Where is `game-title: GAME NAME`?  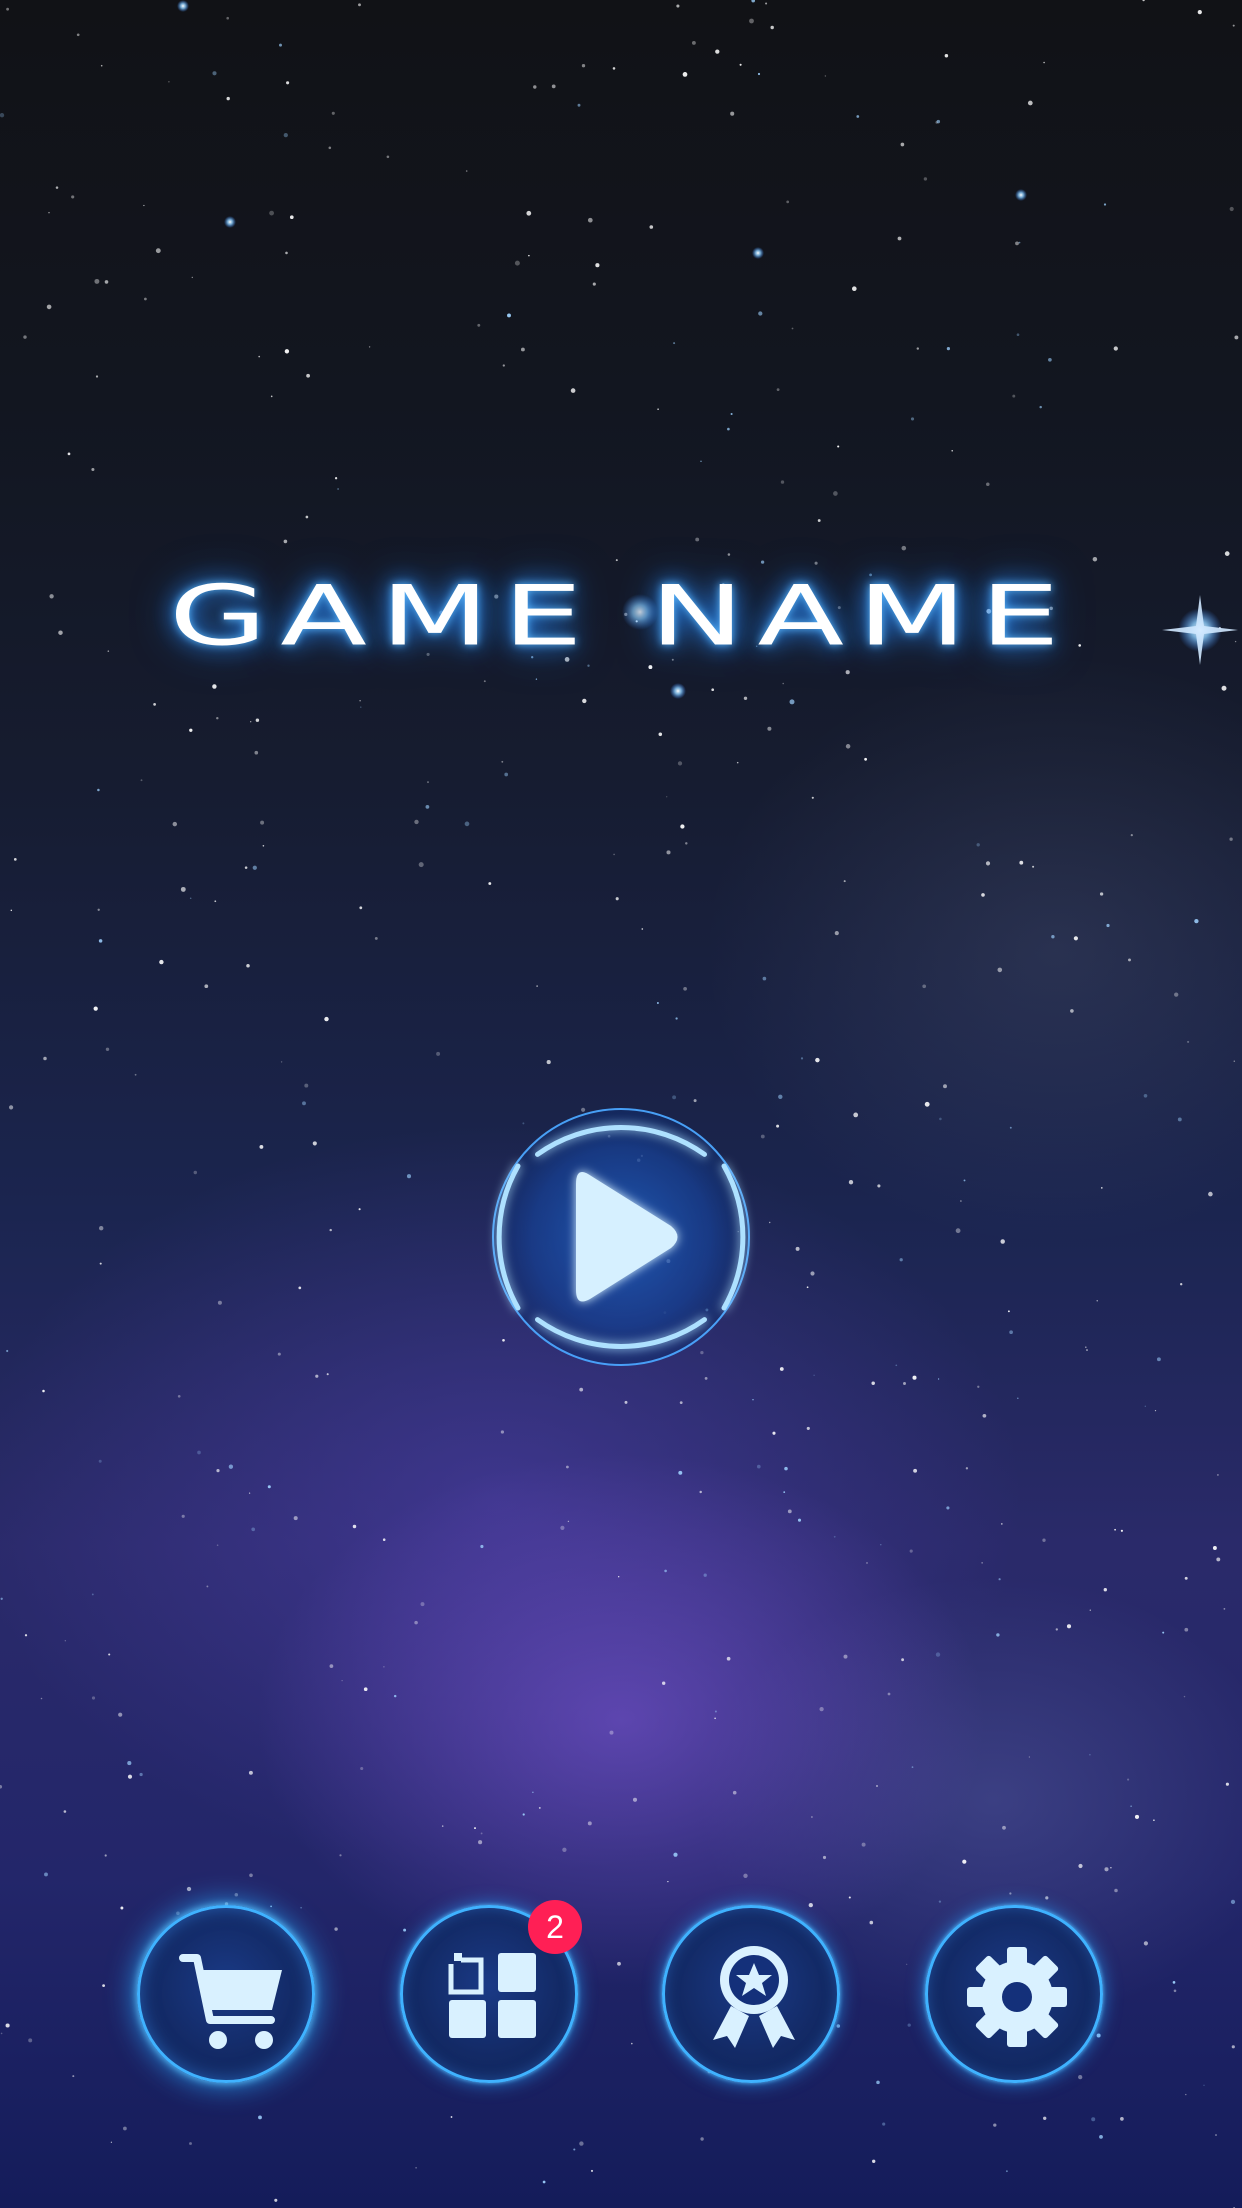 game-title: GAME NAME is located at coordinates (621, 616).